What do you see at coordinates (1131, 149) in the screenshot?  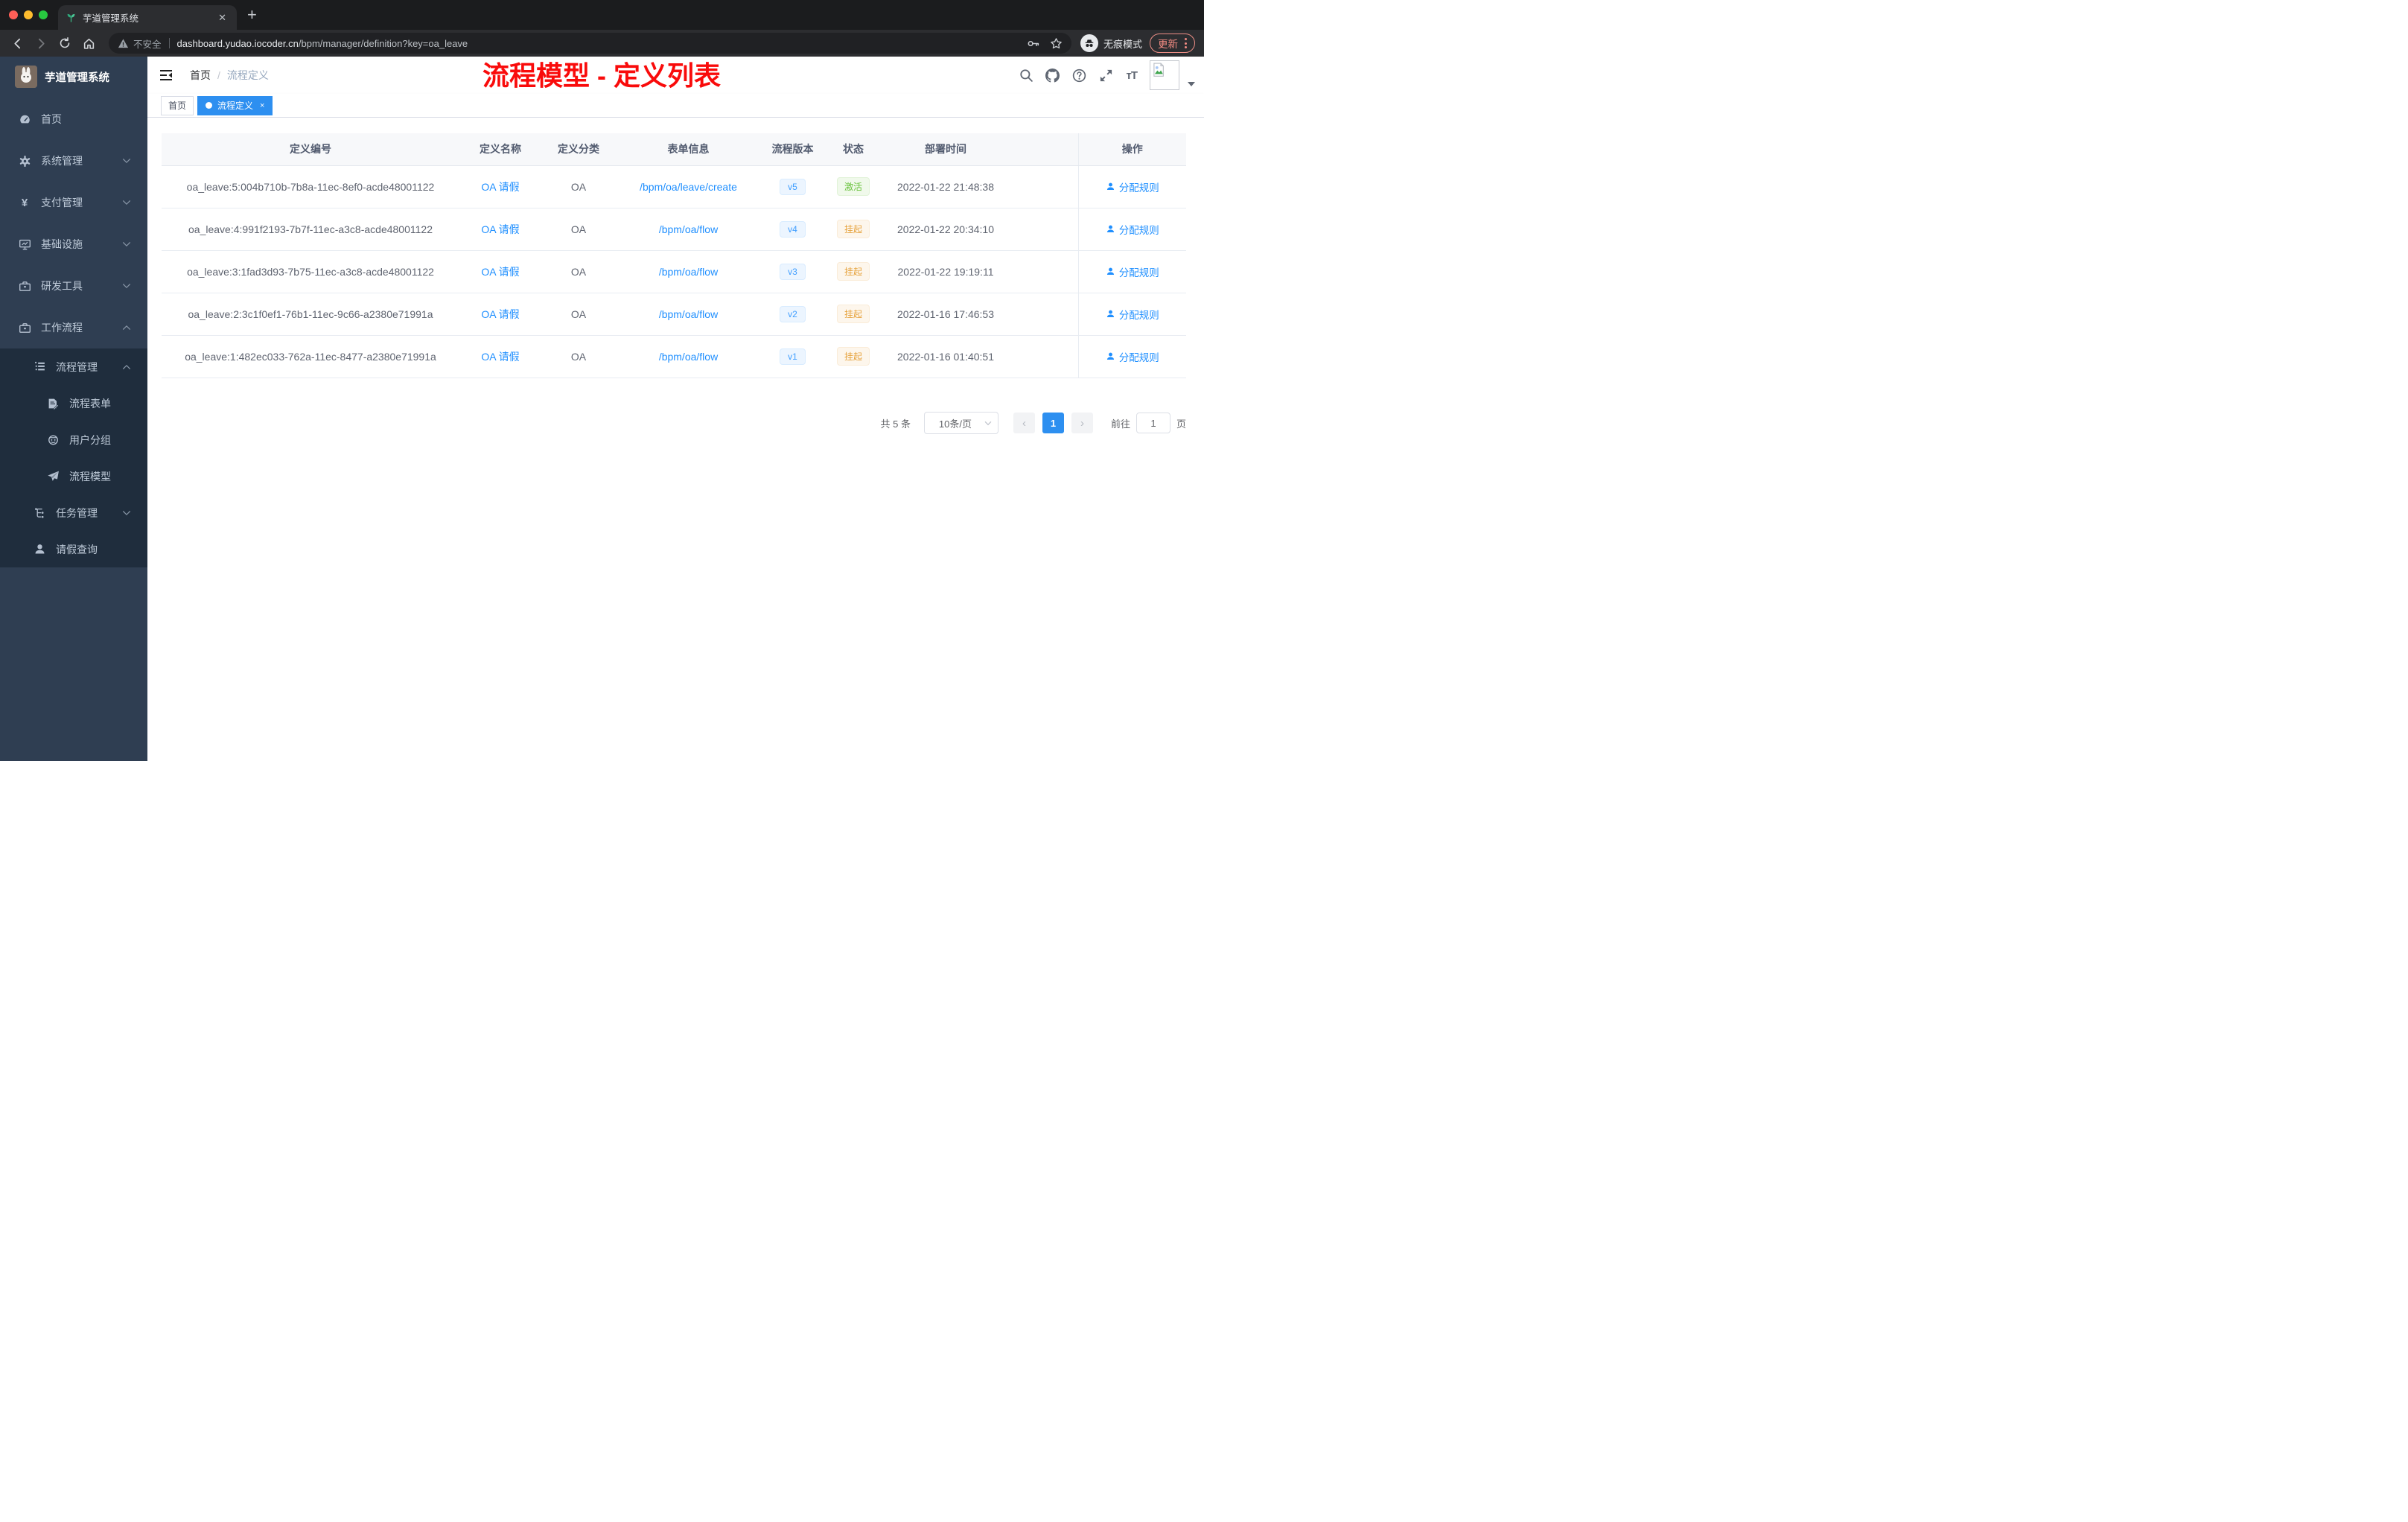 I see `col-action: 操作` at bounding box center [1131, 149].